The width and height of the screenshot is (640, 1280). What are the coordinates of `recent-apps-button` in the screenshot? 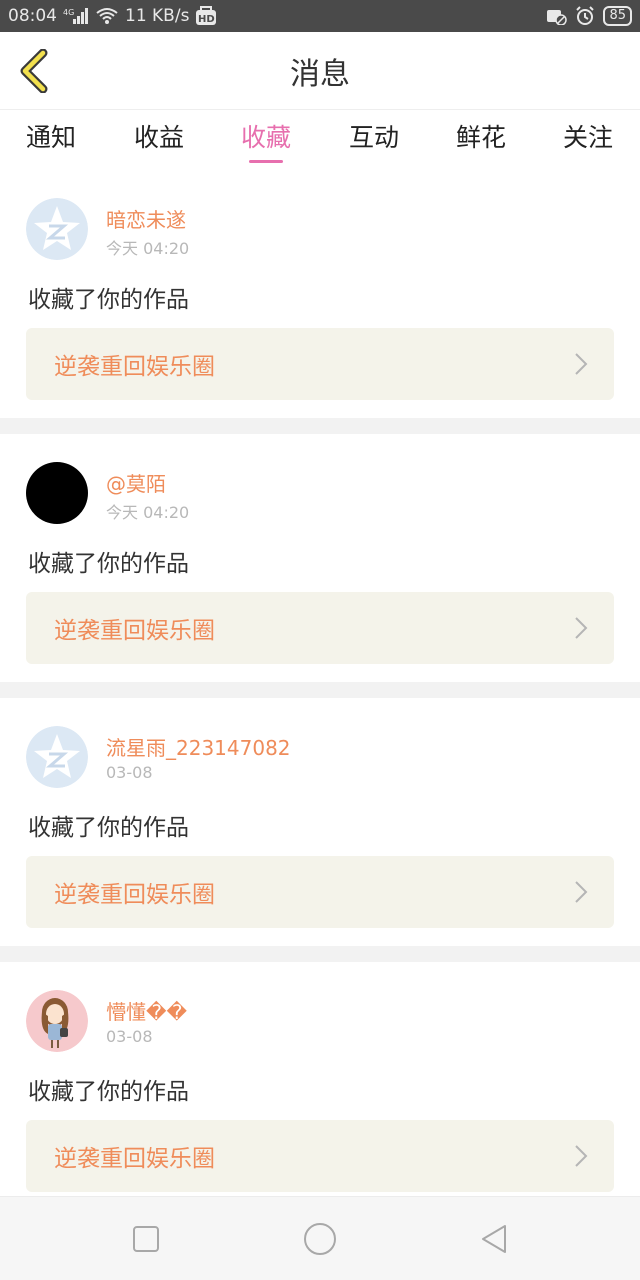 It's located at (146, 1239).